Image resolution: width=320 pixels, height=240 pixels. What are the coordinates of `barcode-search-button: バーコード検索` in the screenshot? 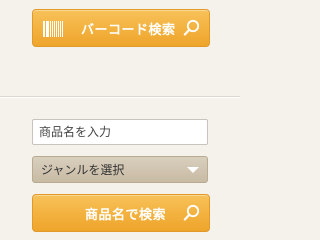 It's located at (121, 28).